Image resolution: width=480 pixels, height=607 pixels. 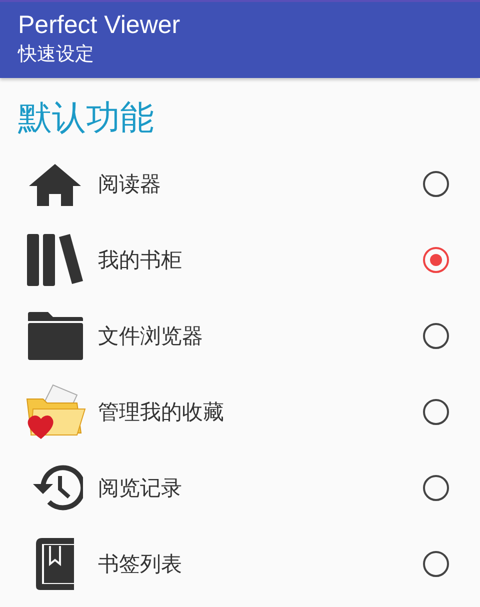 I want to click on option-label: 我的书柜, so click(x=140, y=260).